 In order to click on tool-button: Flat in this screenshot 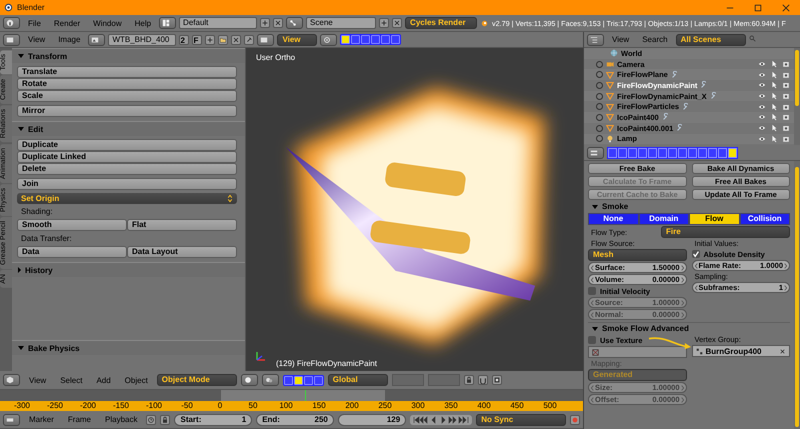, I will do `click(182, 225)`.